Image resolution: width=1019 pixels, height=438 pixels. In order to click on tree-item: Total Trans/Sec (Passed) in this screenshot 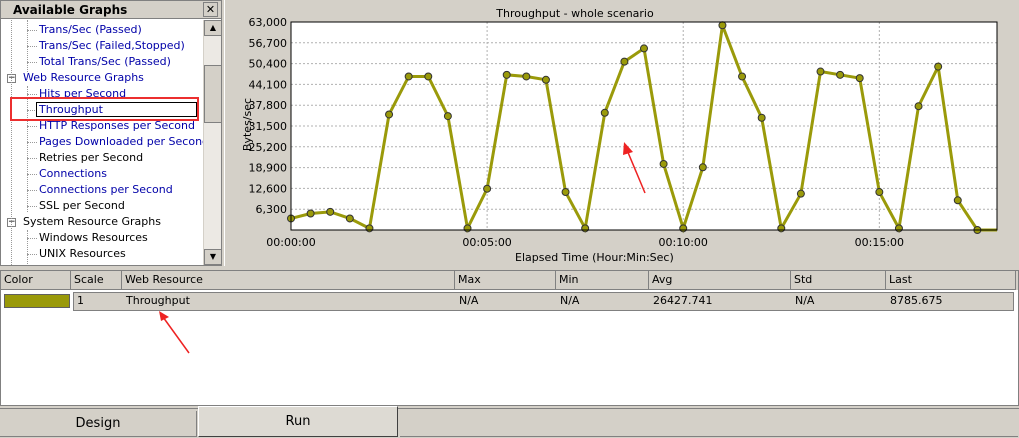, I will do `click(105, 62)`.